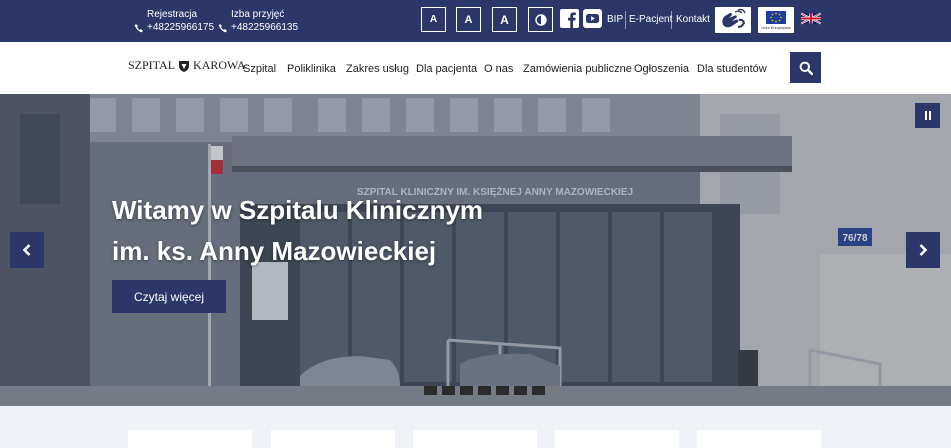 The width and height of the screenshot is (951, 448). What do you see at coordinates (433, 19) in the screenshot?
I see `font-size-small-button: A` at bounding box center [433, 19].